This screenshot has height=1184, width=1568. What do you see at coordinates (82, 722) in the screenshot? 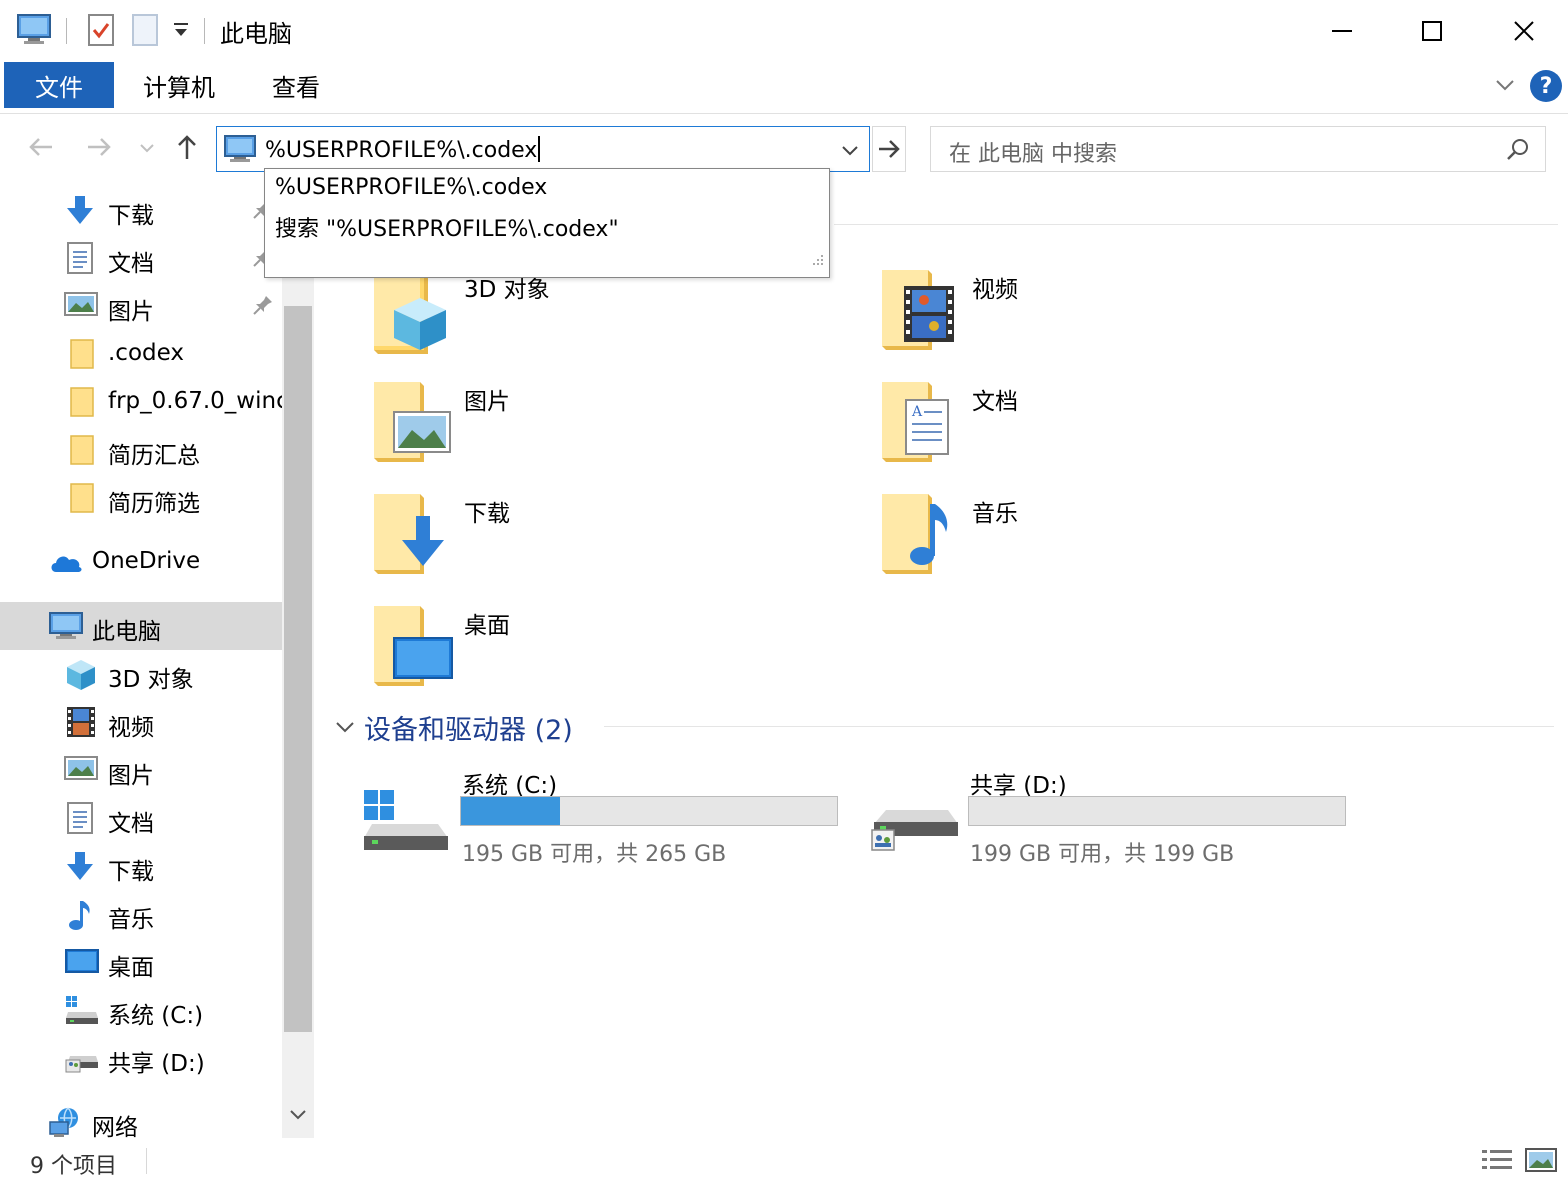
I see `film-icon` at bounding box center [82, 722].